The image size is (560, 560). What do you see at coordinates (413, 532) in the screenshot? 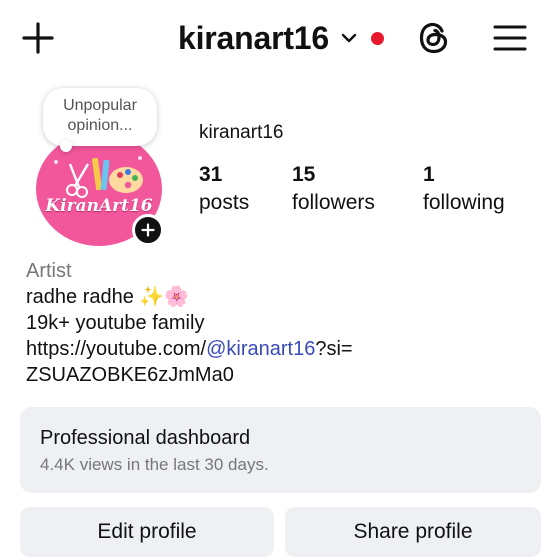
I see `share-profile-button: Share profile` at bounding box center [413, 532].